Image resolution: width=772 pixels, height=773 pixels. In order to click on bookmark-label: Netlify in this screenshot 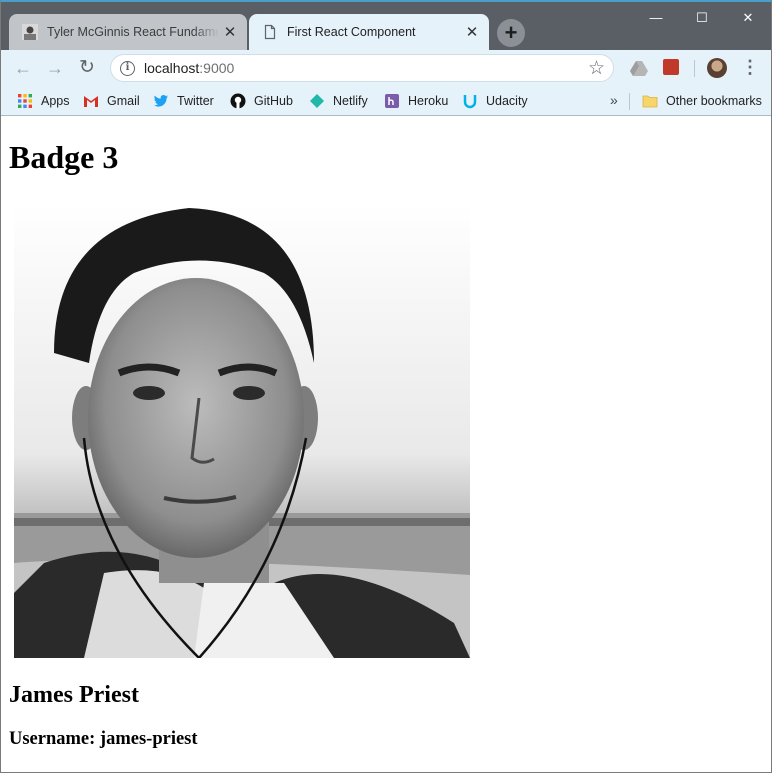, I will do `click(350, 101)`.